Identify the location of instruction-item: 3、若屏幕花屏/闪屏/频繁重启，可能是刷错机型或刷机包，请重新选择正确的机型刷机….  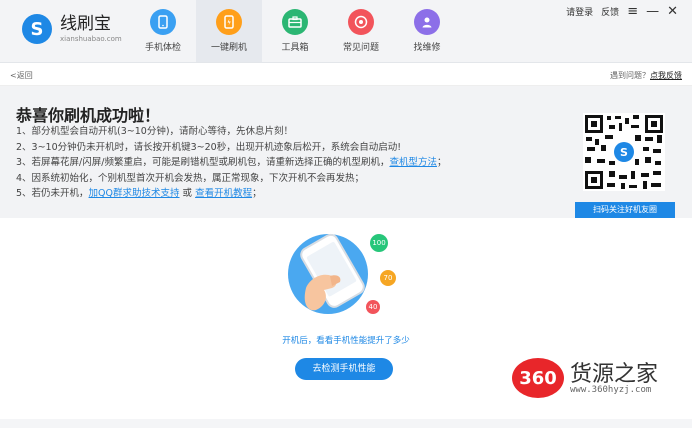
(231, 162).